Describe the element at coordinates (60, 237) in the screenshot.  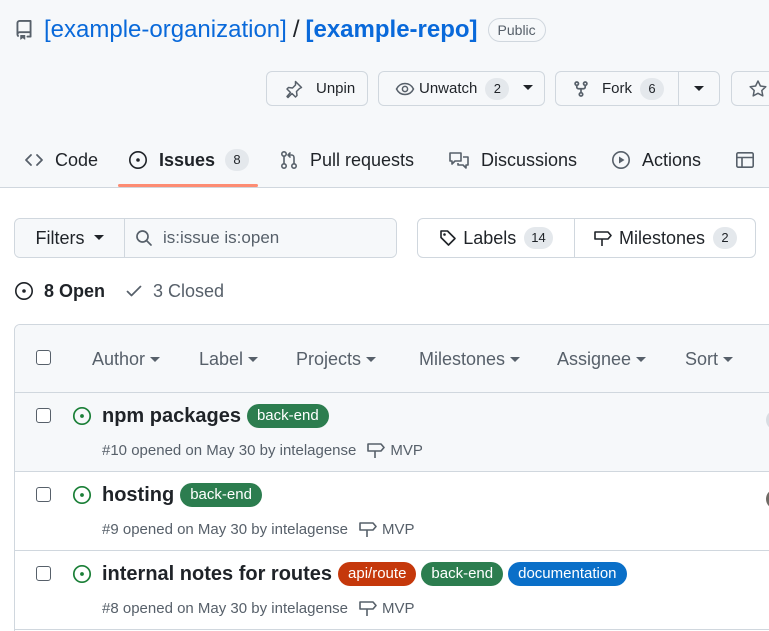
I see `filters-label: Filters` at that location.